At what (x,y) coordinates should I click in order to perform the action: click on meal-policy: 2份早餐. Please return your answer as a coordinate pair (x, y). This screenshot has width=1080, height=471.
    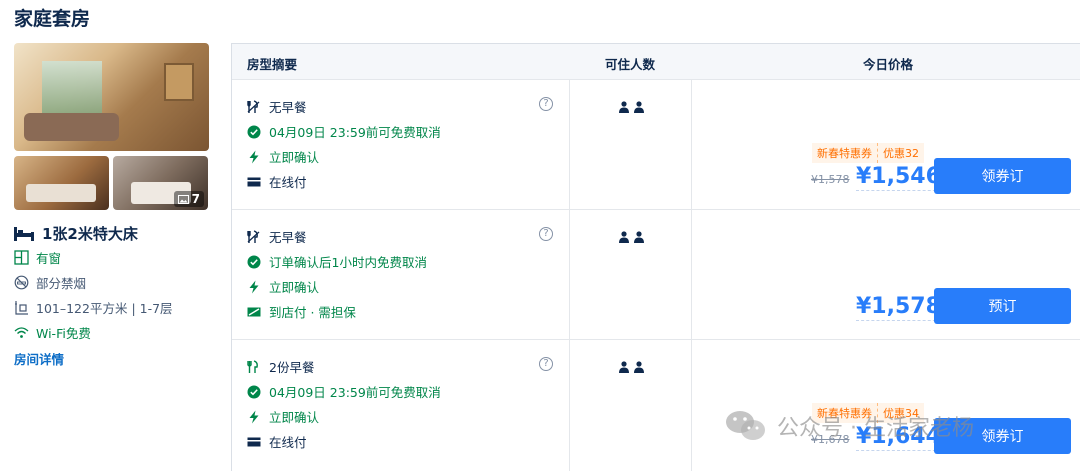
    Looking at the image, I should click on (280, 366).